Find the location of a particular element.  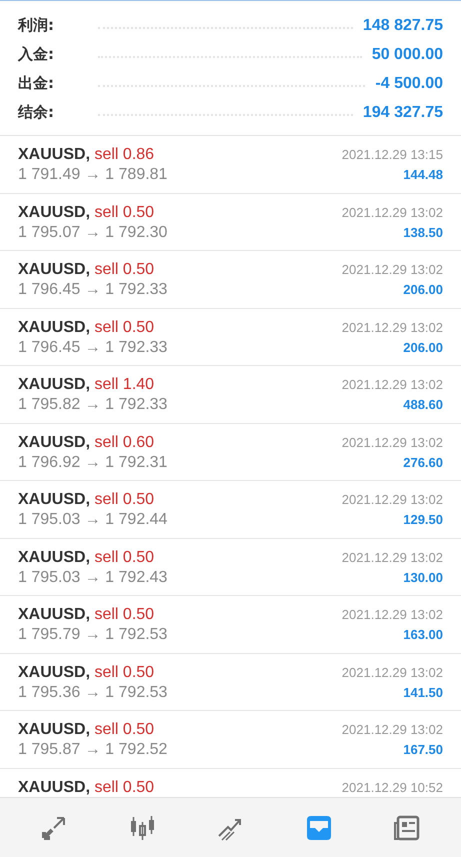

profit: 138.50 is located at coordinates (423, 233).